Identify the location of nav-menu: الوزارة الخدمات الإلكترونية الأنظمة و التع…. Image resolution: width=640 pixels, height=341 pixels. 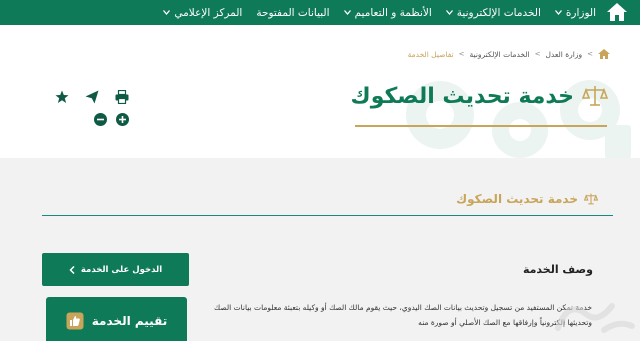
(379, 12).